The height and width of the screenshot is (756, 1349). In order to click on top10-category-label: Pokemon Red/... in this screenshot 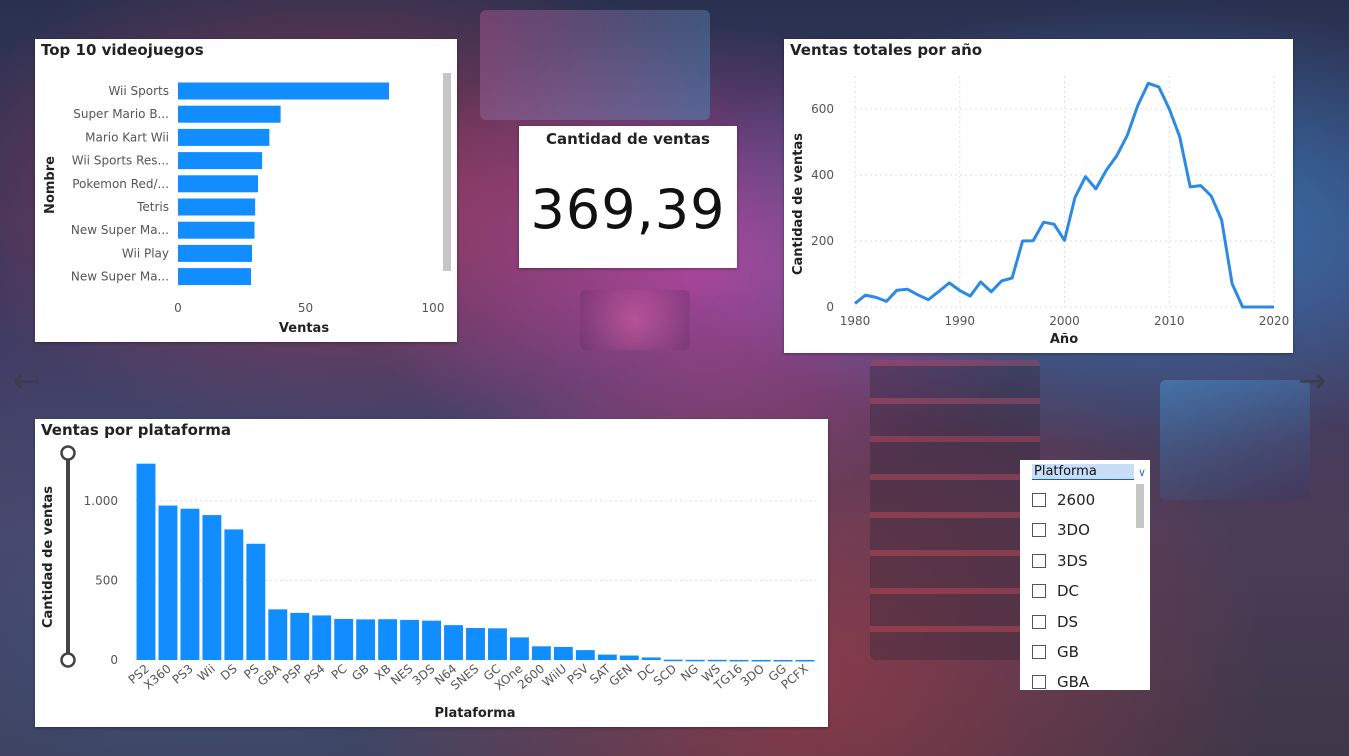, I will do `click(120, 184)`.